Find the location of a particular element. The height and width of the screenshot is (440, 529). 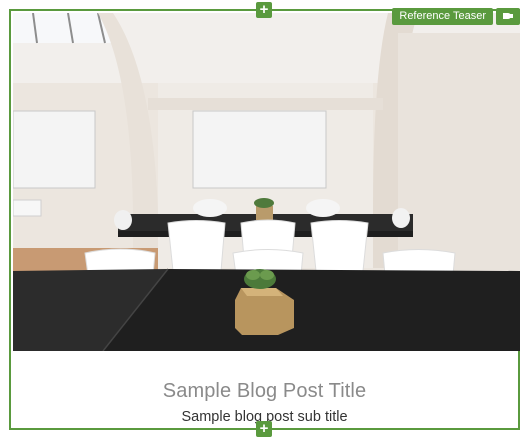

paragraph-icon is located at coordinates (508, 17).